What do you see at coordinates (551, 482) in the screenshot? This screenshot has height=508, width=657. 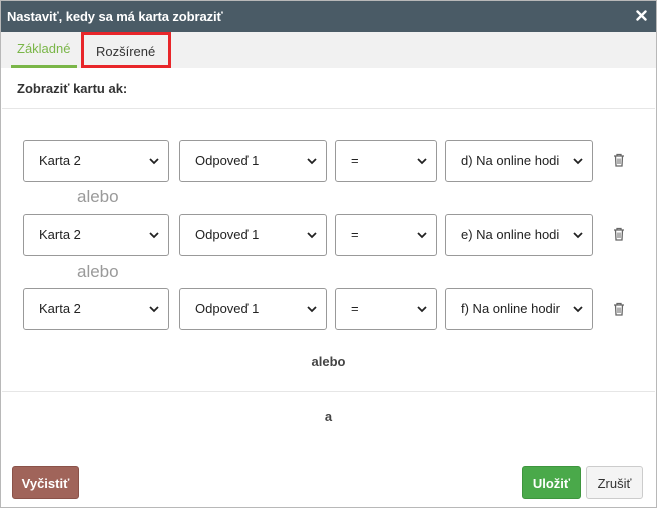 I see `save-button: Uložiť` at bounding box center [551, 482].